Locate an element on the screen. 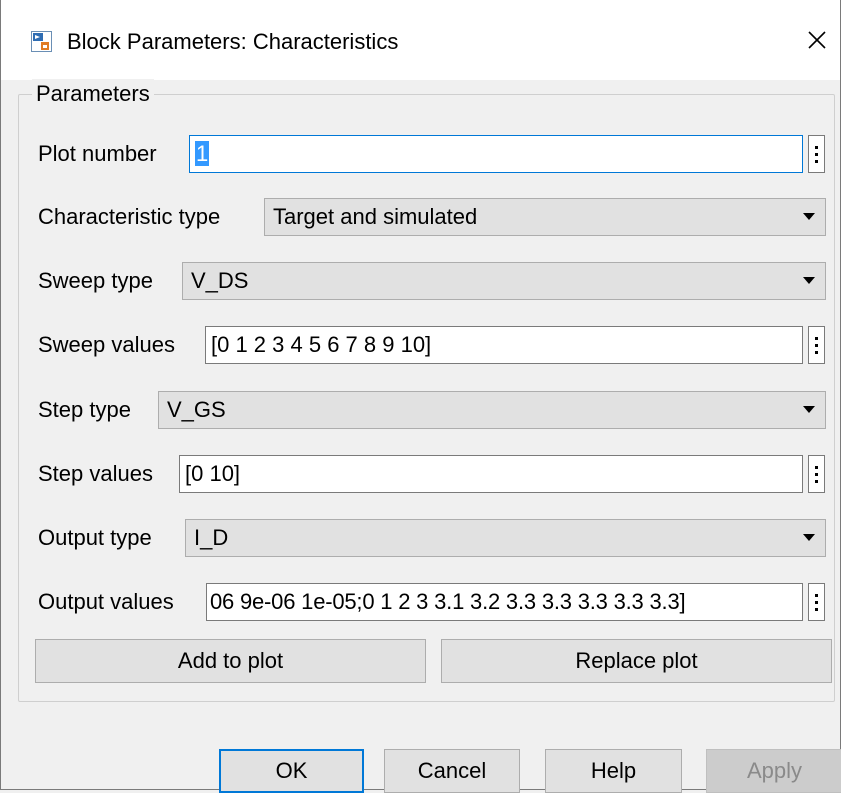 This screenshot has height=793, width=841. cancel-button: Cancel is located at coordinates (452, 771).